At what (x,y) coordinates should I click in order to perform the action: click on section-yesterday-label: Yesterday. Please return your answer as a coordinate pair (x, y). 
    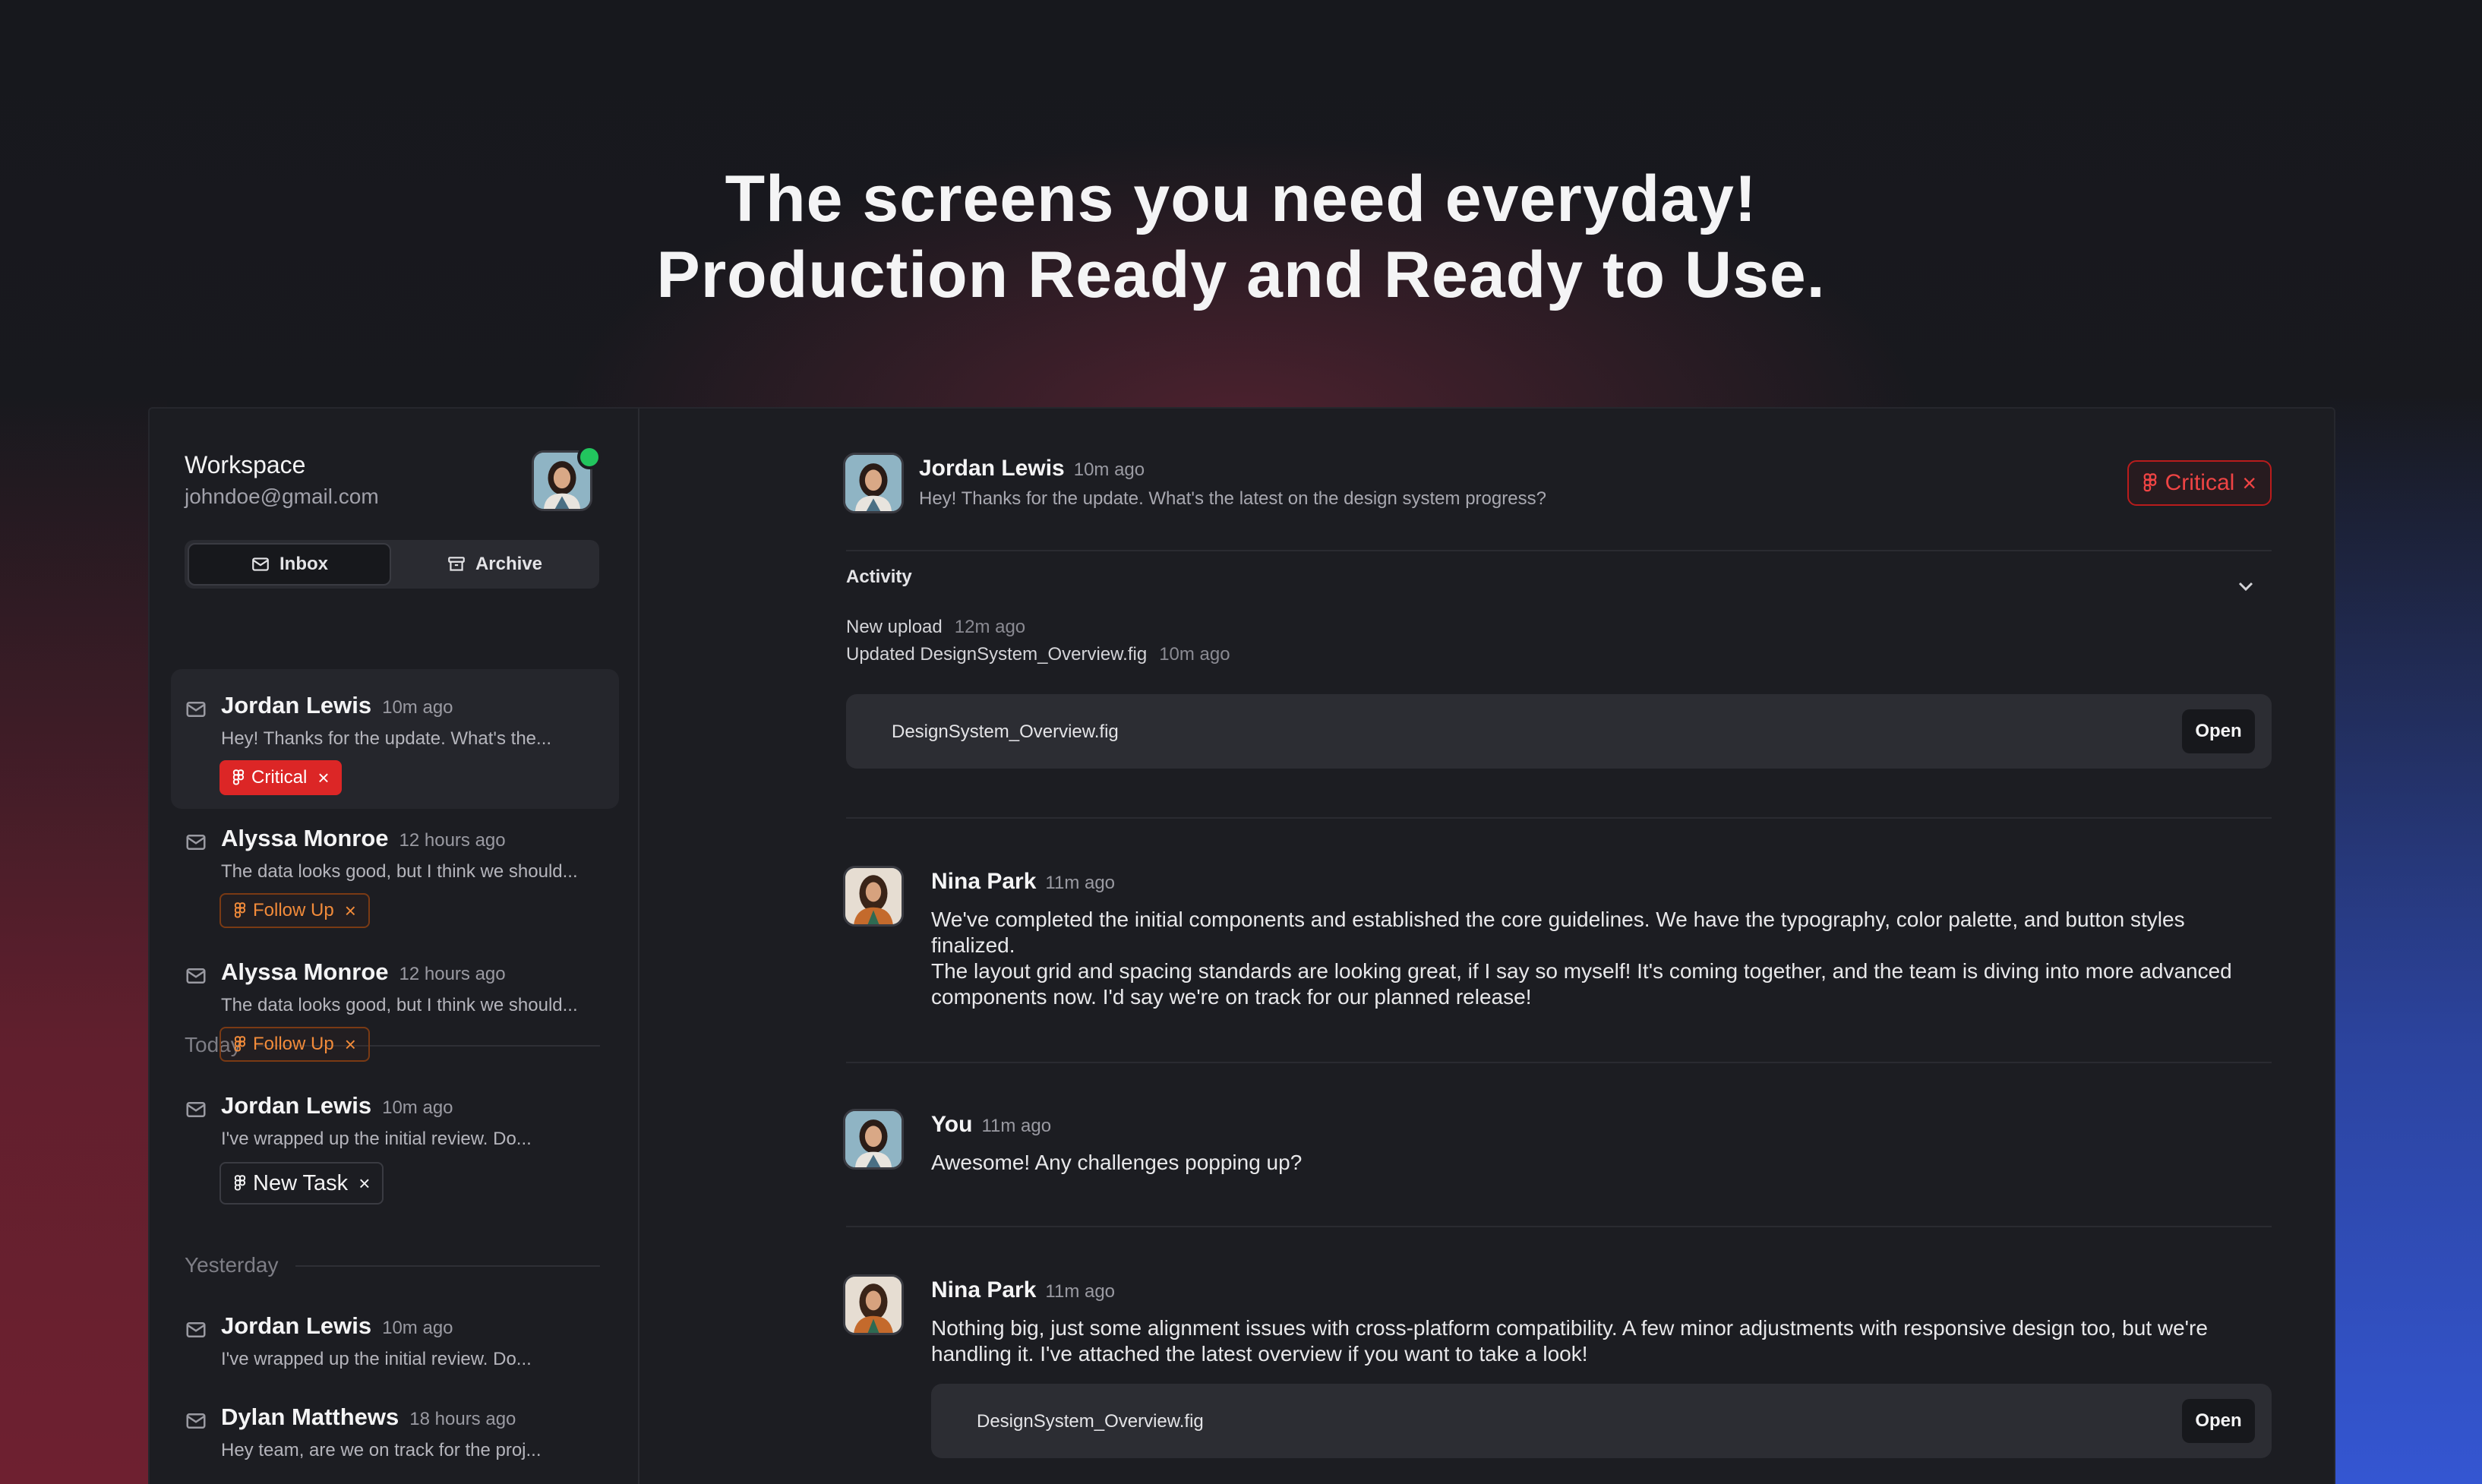
    Looking at the image, I should click on (232, 1265).